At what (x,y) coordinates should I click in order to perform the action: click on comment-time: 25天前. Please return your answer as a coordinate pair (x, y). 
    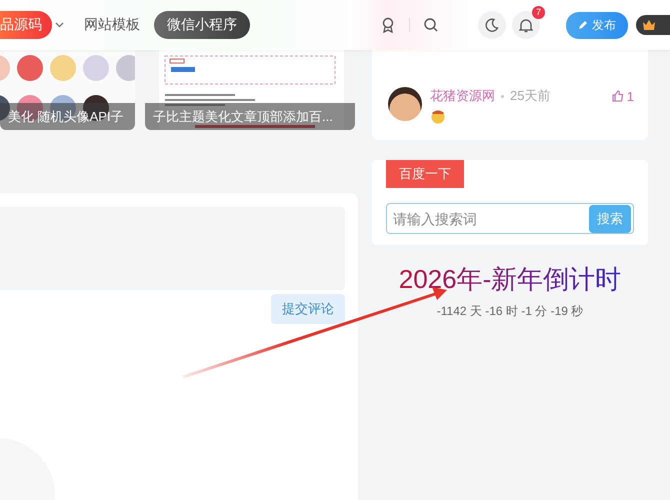
    Looking at the image, I should click on (530, 96).